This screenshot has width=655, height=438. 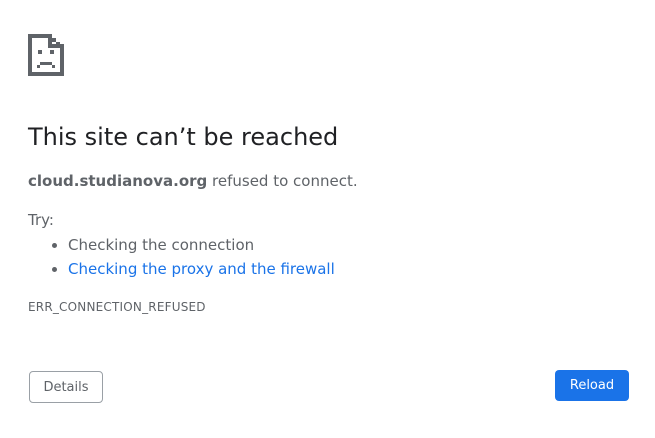 What do you see at coordinates (592, 385) in the screenshot?
I see `reload-button: Reload` at bounding box center [592, 385].